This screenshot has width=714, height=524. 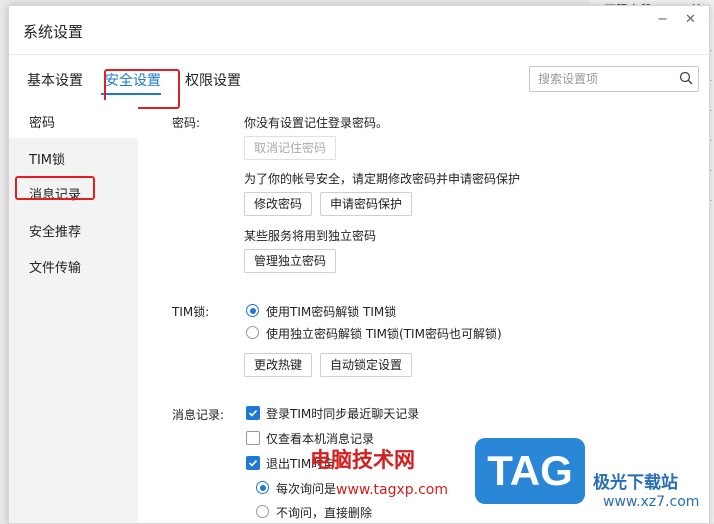 What do you see at coordinates (306, 488) in the screenshot?
I see `ask-each-time-label: 每次询问是` at bounding box center [306, 488].